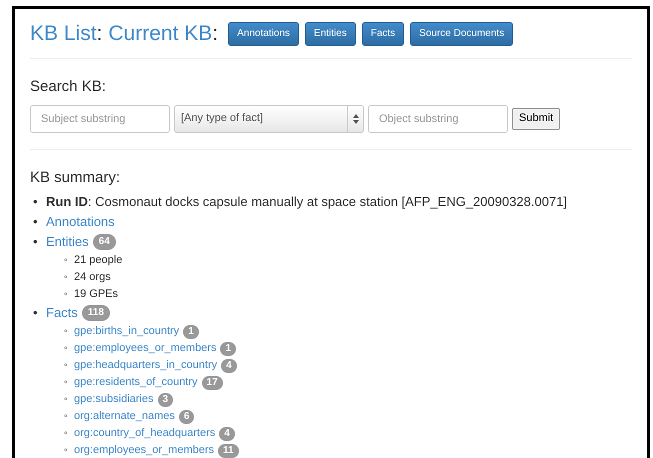 Image resolution: width=653 pixels, height=458 pixels. I want to click on updown-icon, so click(355, 119).